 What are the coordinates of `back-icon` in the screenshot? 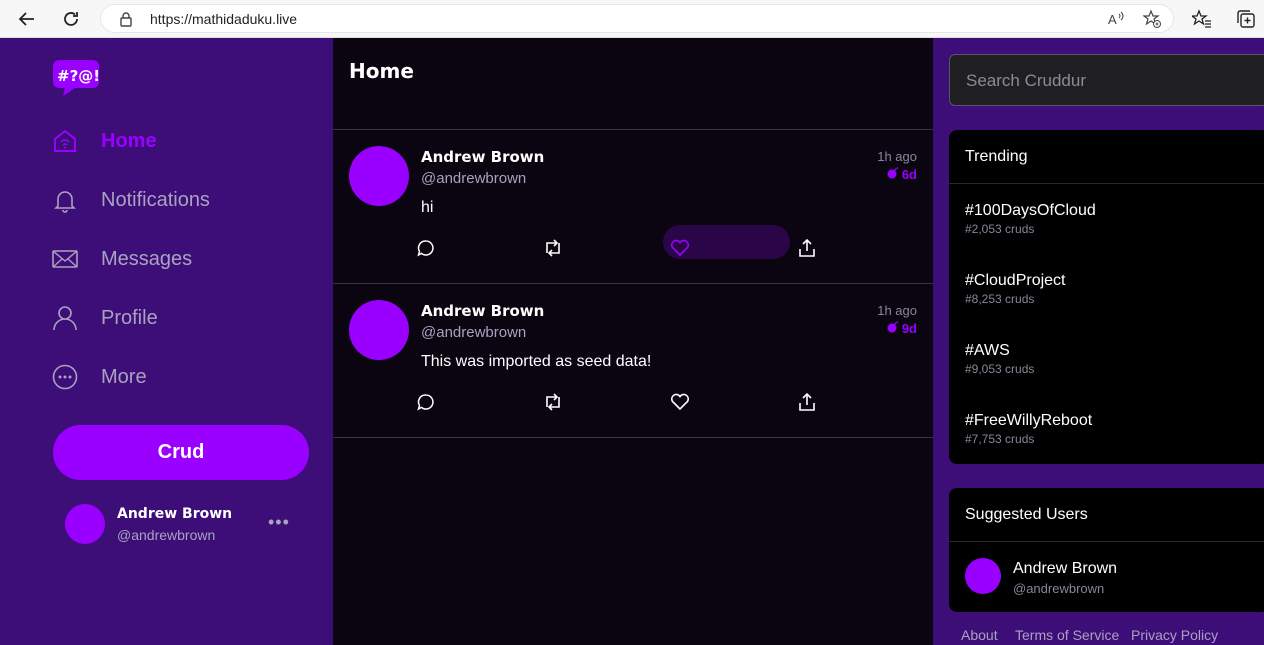 It's located at (27, 19).